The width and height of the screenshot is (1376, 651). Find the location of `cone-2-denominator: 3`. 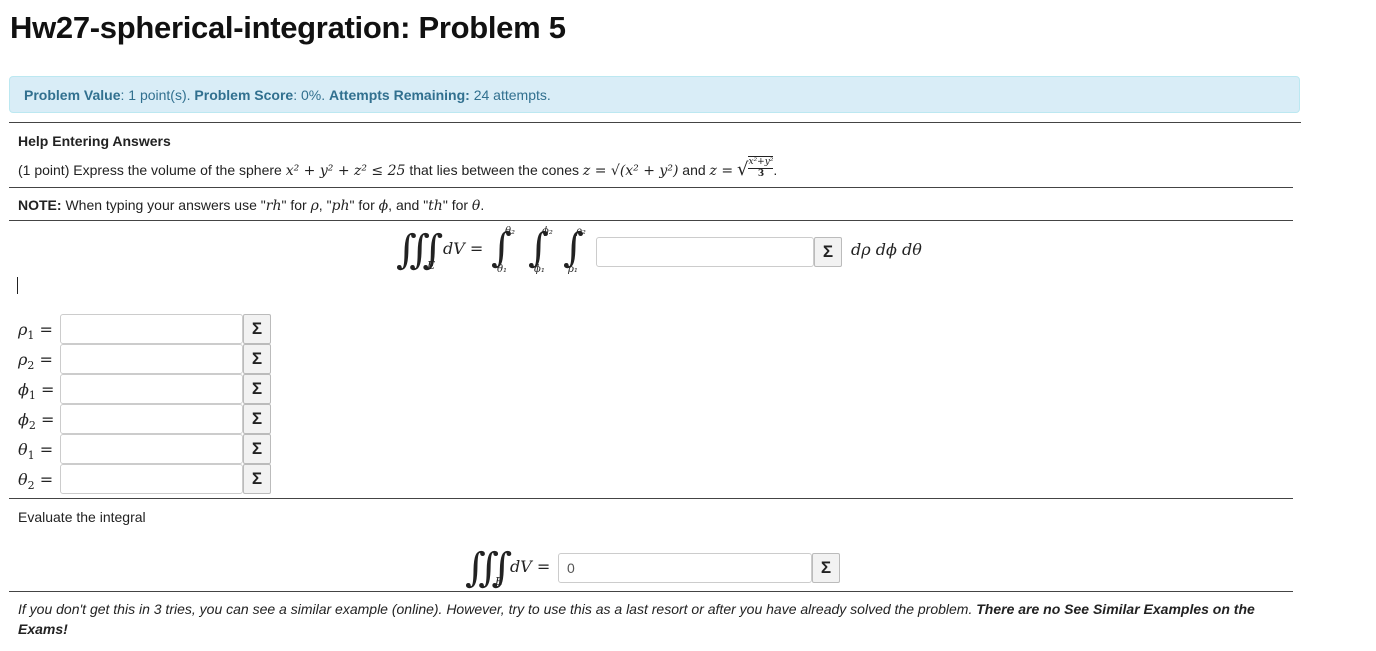

cone-2-denominator: 3 is located at coordinates (761, 174).